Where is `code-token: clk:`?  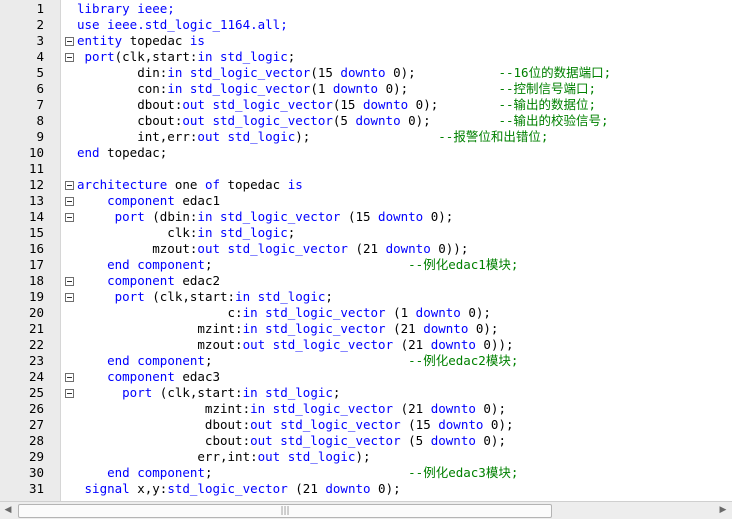 code-token: clk: is located at coordinates (137, 232).